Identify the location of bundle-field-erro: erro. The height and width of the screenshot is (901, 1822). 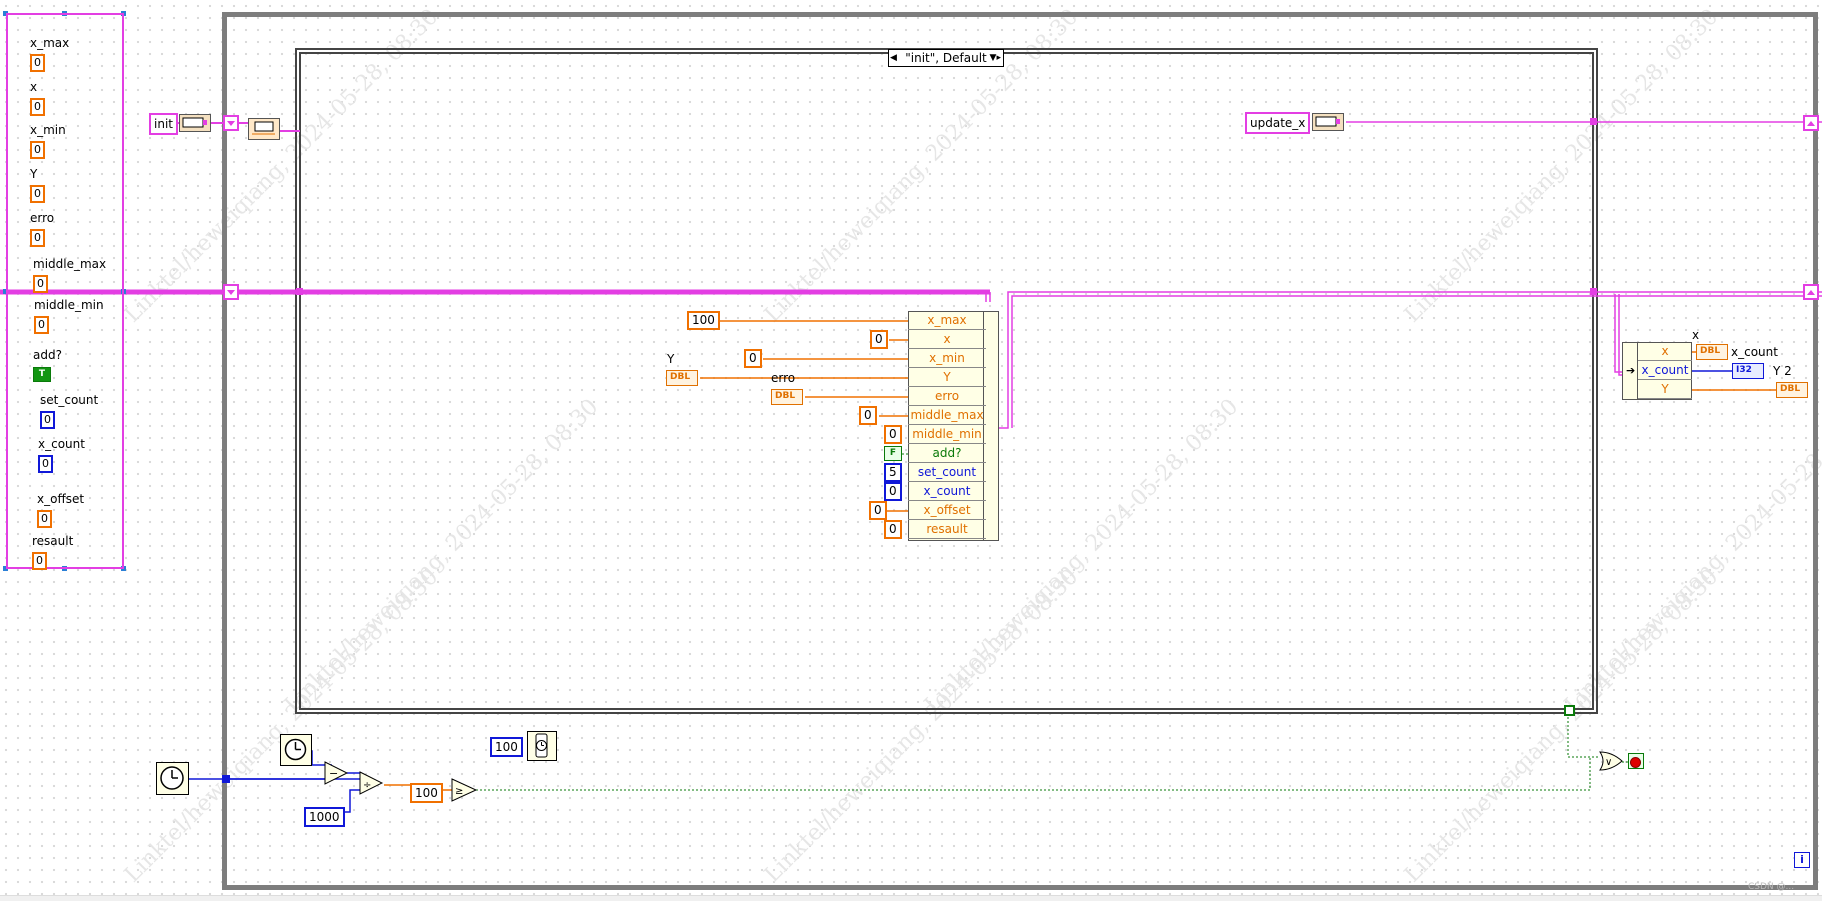
(947, 396).